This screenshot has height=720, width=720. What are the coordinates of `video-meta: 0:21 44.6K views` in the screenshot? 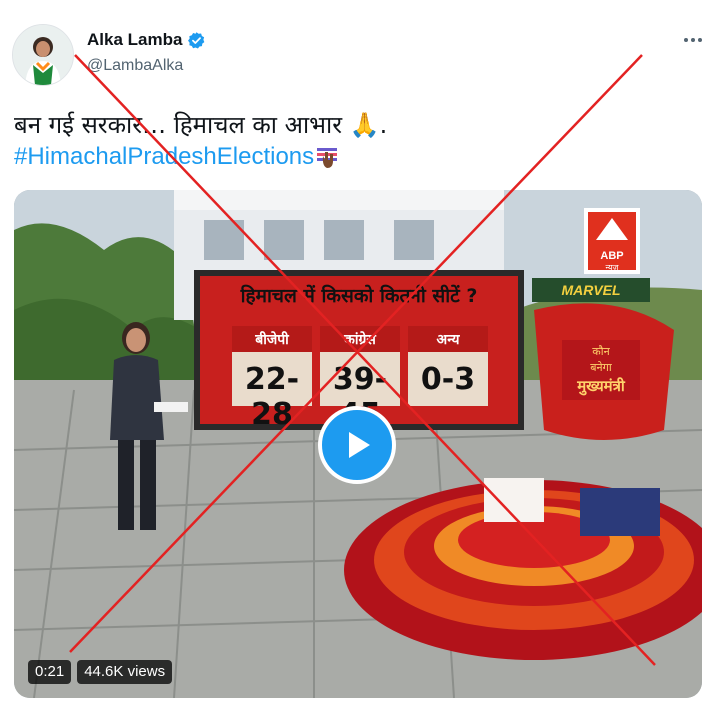 It's located at (100, 672).